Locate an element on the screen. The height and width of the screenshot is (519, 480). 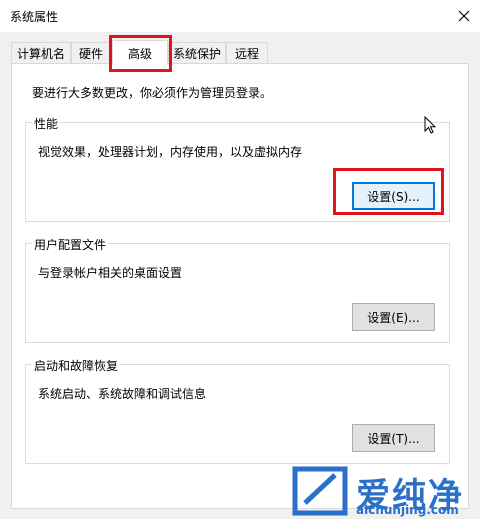
performance-title: 性能 is located at coordinates (46, 123).